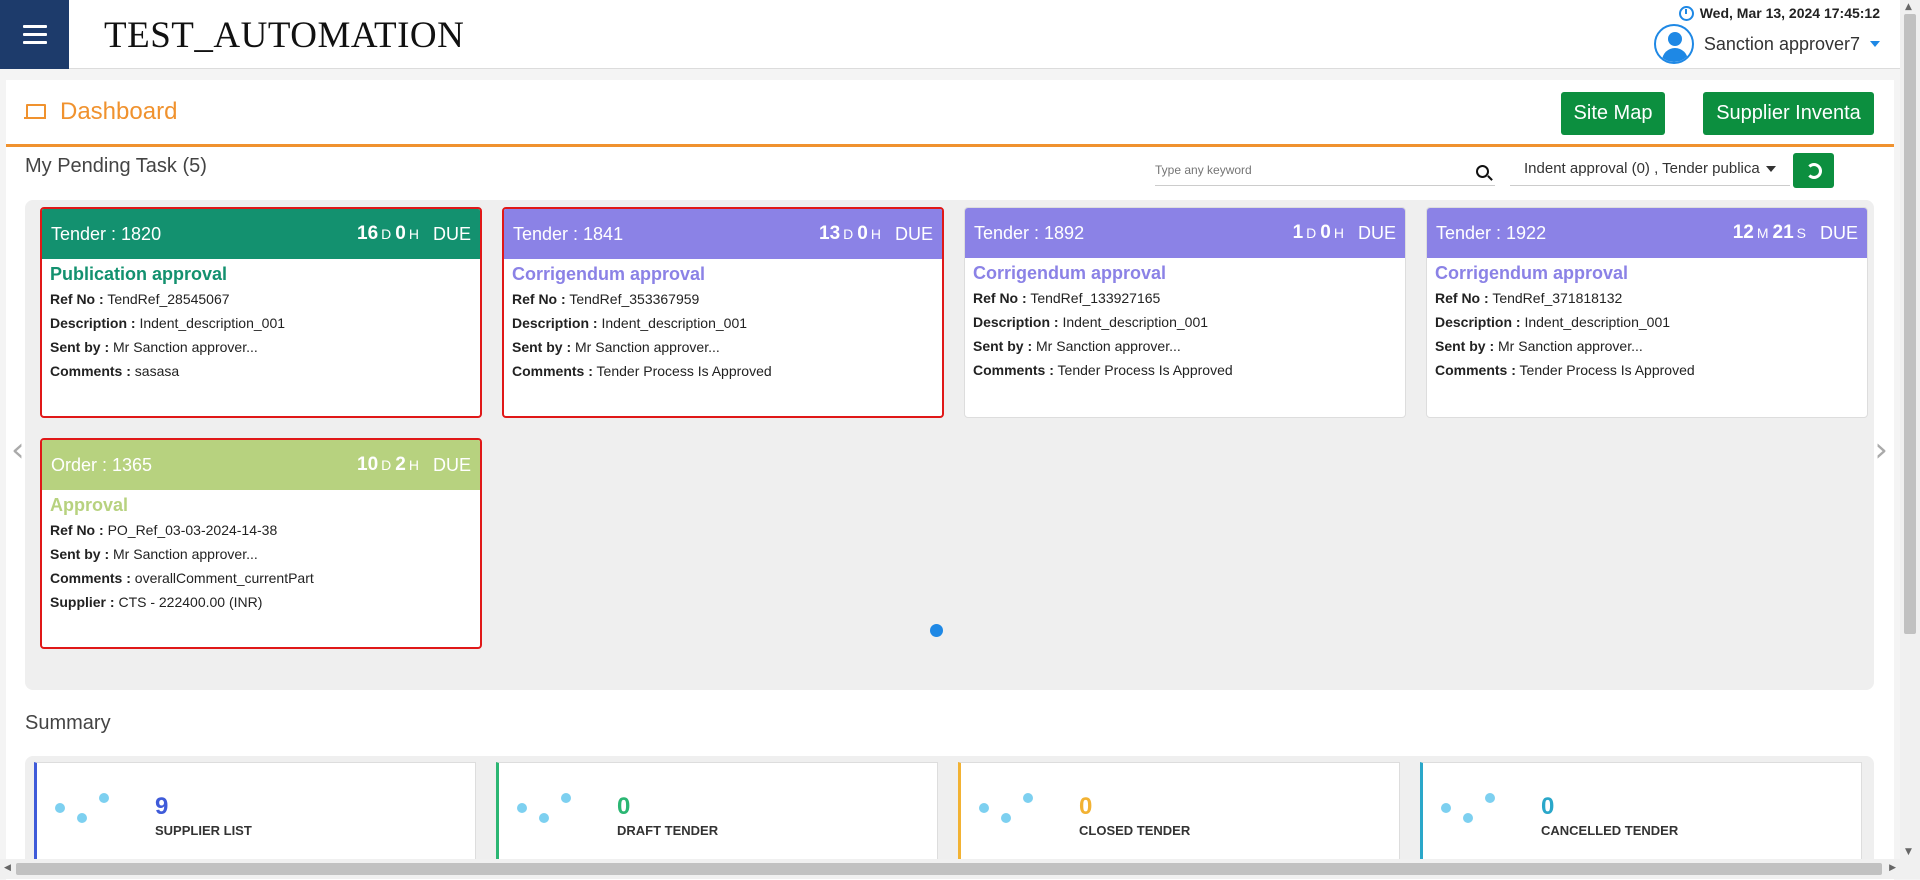 The height and width of the screenshot is (880, 1920). What do you see at coordinates (1674, 44) in the screenshot?
I see `avatar` at bounding box center [1674, 44].